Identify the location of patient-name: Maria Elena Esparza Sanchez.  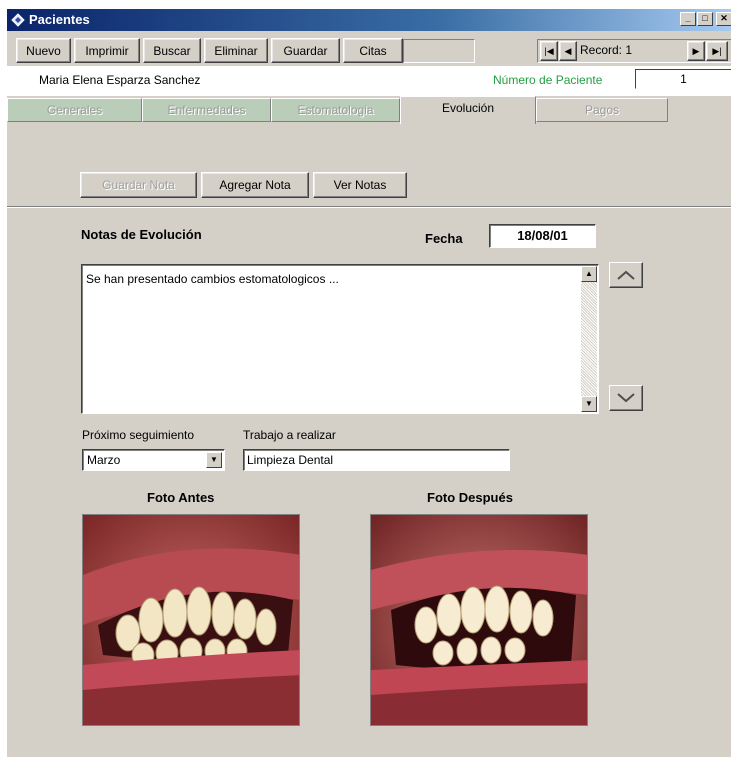
(120, 80).